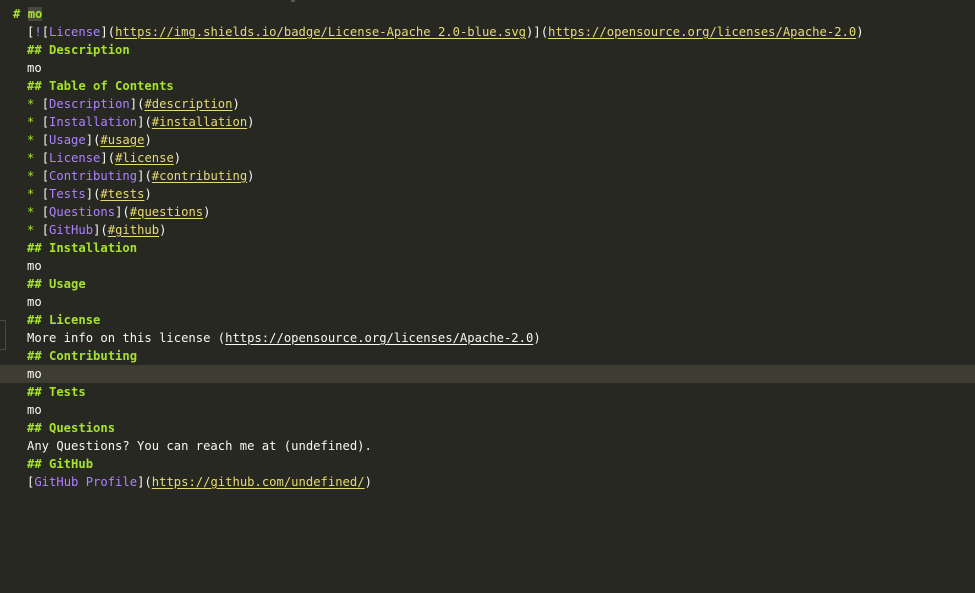 Image resolution: width=975 pixels, height=593 pixels. I want to click on toc-item-anchor: #usage, so click(122, 140).